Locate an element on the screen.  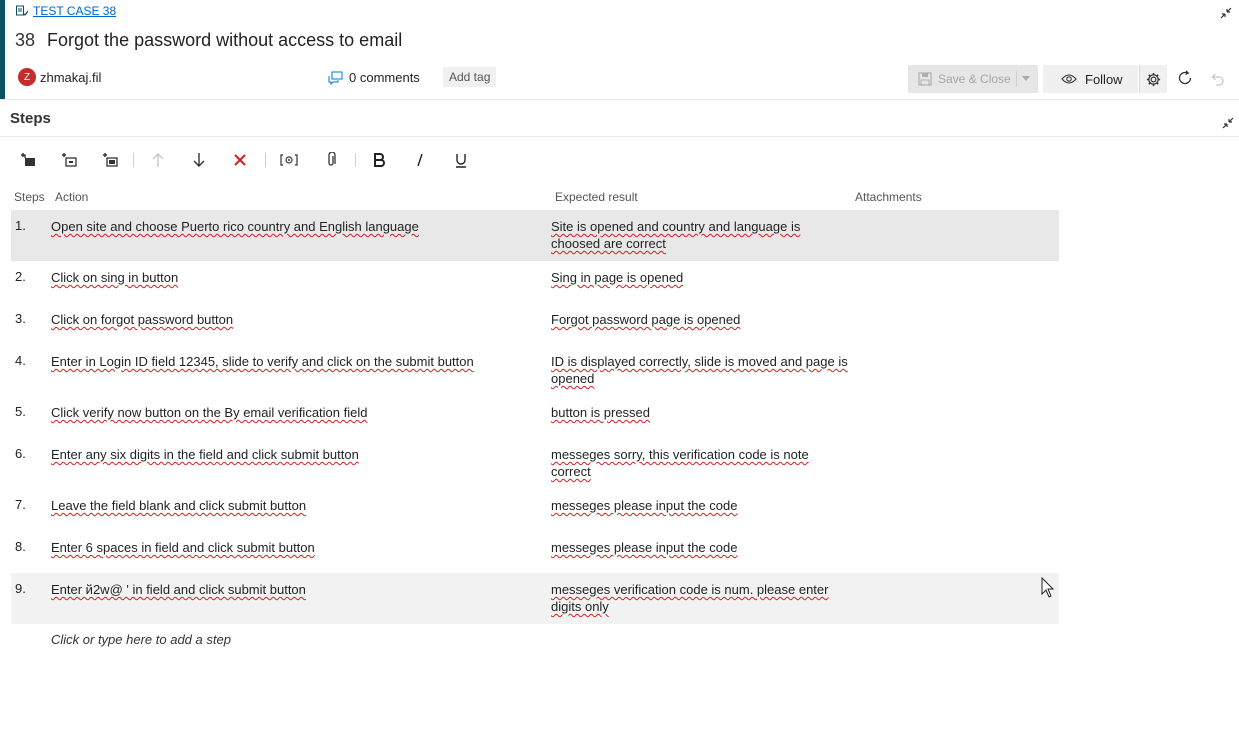
steps-toolbar is located at coordinates (258, 160).